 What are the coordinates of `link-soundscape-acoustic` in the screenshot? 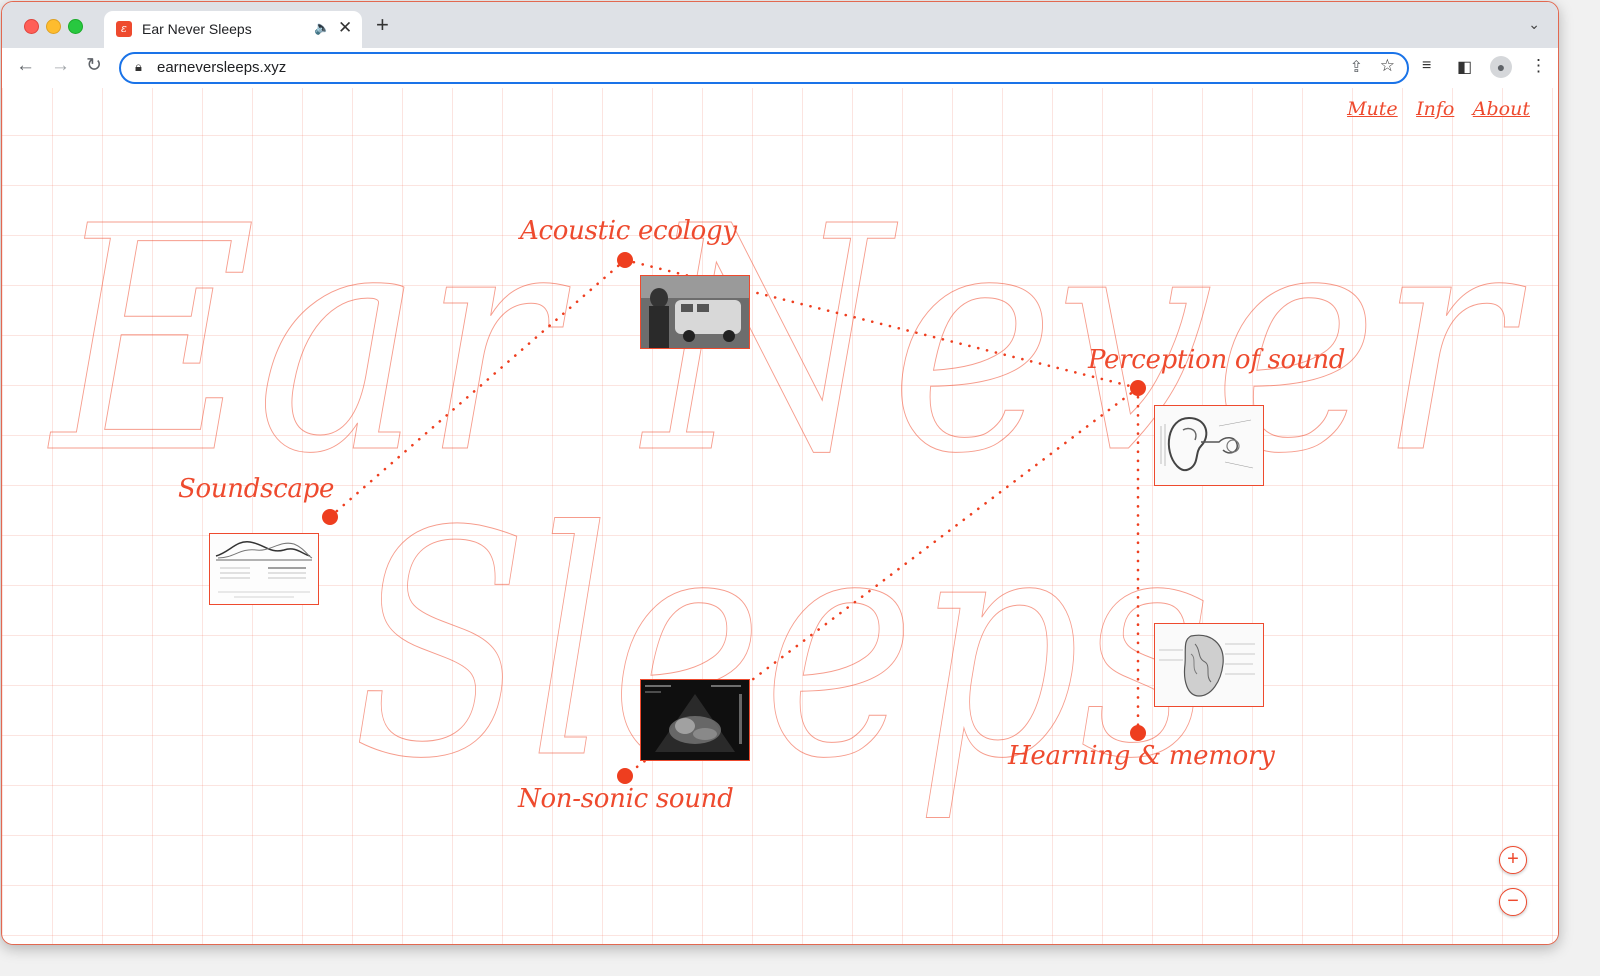 It's located at (477, 388).